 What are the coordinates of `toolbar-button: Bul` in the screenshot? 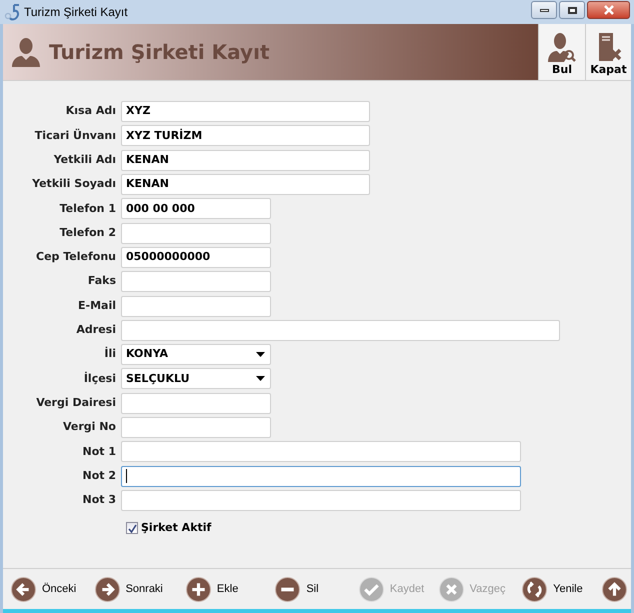 It's located at (562, 52).